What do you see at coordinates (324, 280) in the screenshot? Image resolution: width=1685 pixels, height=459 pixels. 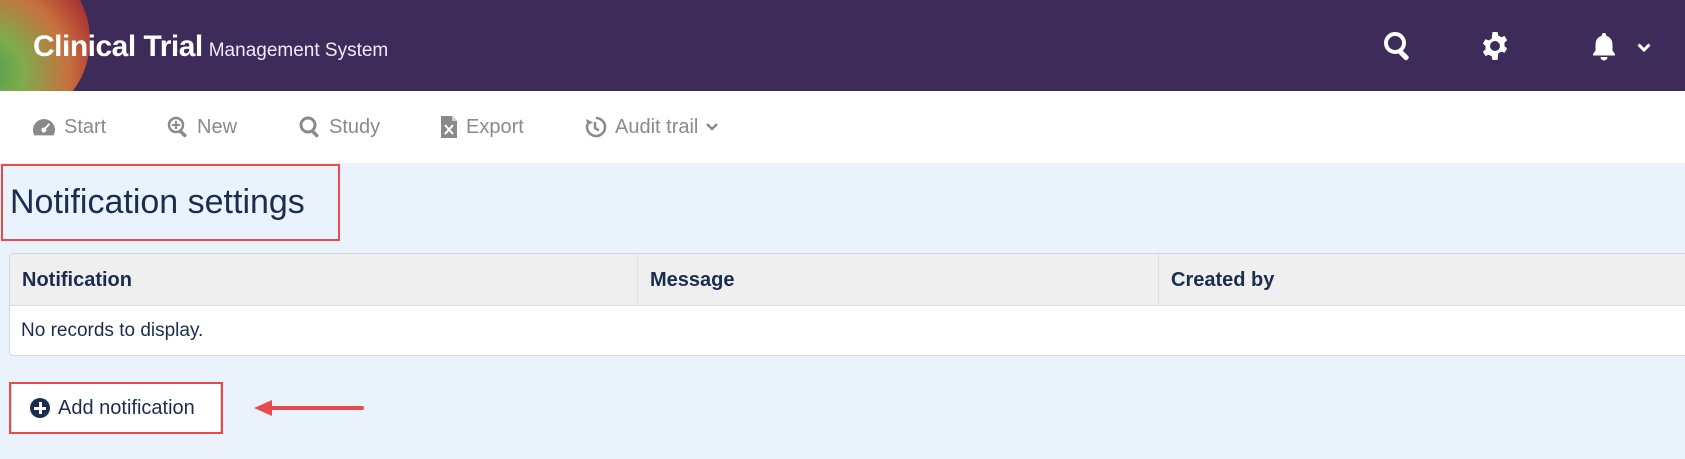 I see `column-header-notification: Notification` at bounding box center [324, 280].